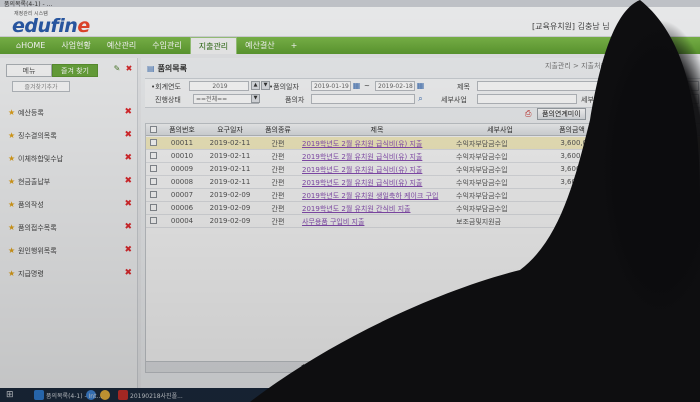  I want to click on cell-project: 보조금및지원금, so click(479, 222).